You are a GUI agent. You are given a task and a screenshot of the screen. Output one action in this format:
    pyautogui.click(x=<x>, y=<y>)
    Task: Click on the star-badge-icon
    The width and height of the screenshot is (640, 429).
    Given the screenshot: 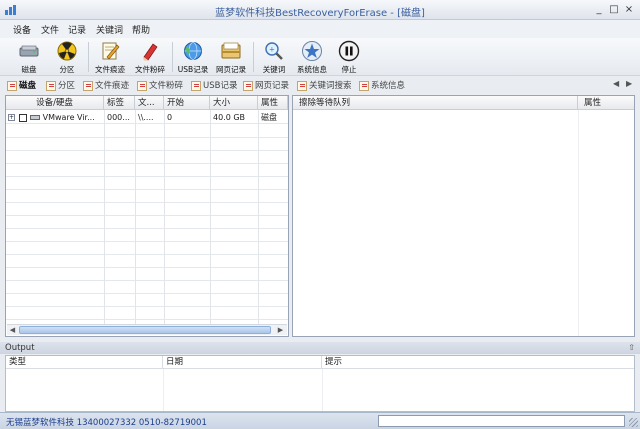 What is the action you would take?
    pyautogui.click(x=312, y=51)
    